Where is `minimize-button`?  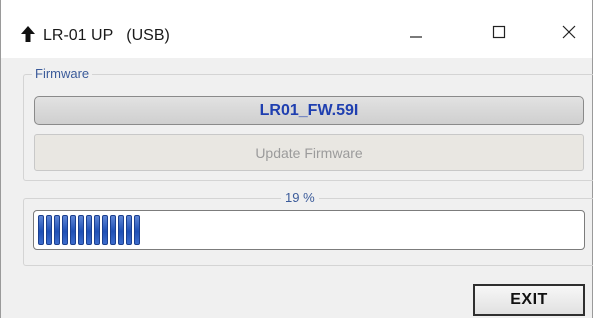
minimize-button is located at coordinates (416, 34).